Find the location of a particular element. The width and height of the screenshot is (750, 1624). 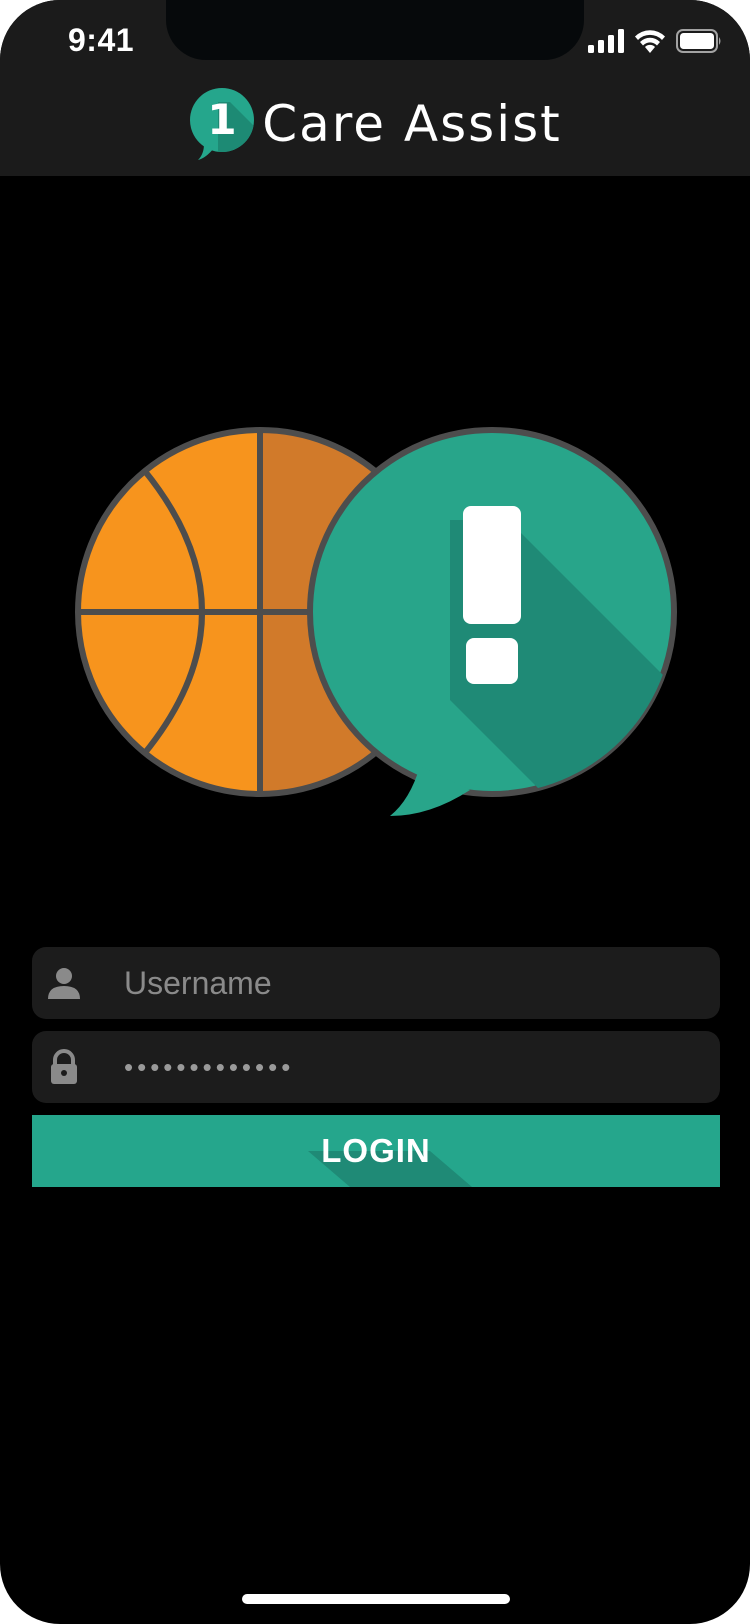

battery-icon is located at coordinates (698, 41).